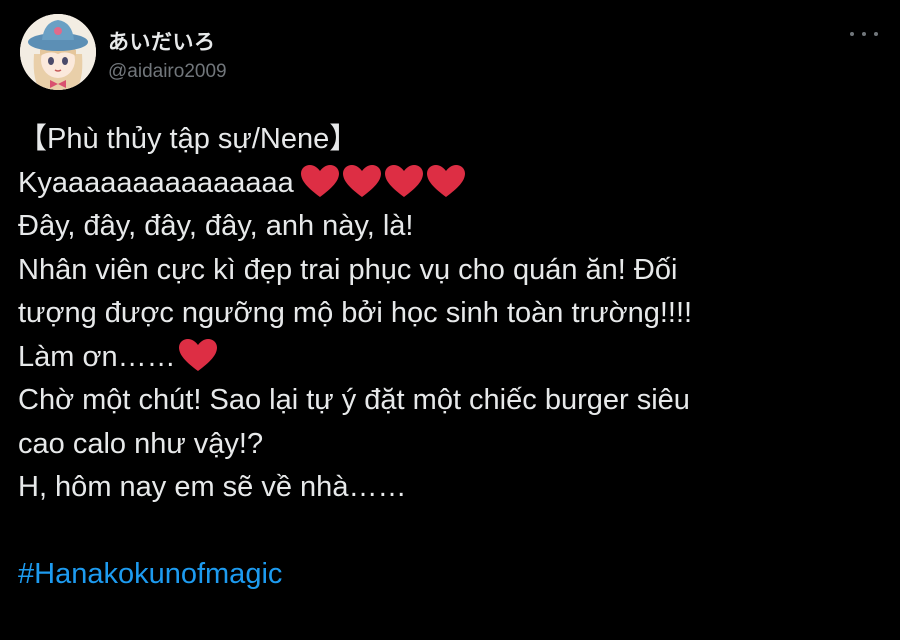  Describe the element at coordinates (167, 72) in the screenshot. I see `user-handle: @aidairo2009` at that location.